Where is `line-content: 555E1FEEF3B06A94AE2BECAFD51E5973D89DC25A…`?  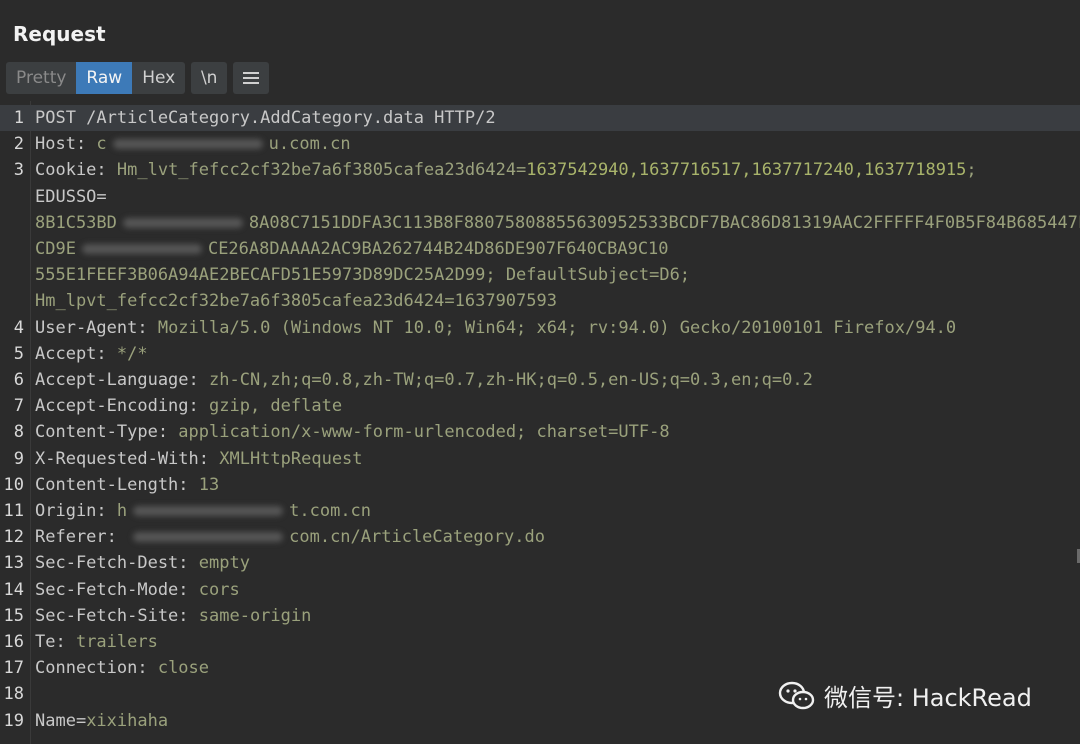
line-content: 555E1FEEF3B06A94AE2BECAFD51E5973D89DC25A… is located at coordinates (362, 275).